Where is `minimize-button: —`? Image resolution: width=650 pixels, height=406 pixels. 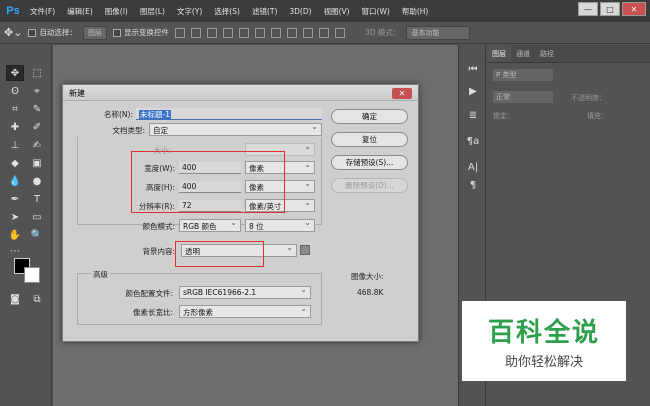
minimize-button: — is located at coordinates (588, 9).